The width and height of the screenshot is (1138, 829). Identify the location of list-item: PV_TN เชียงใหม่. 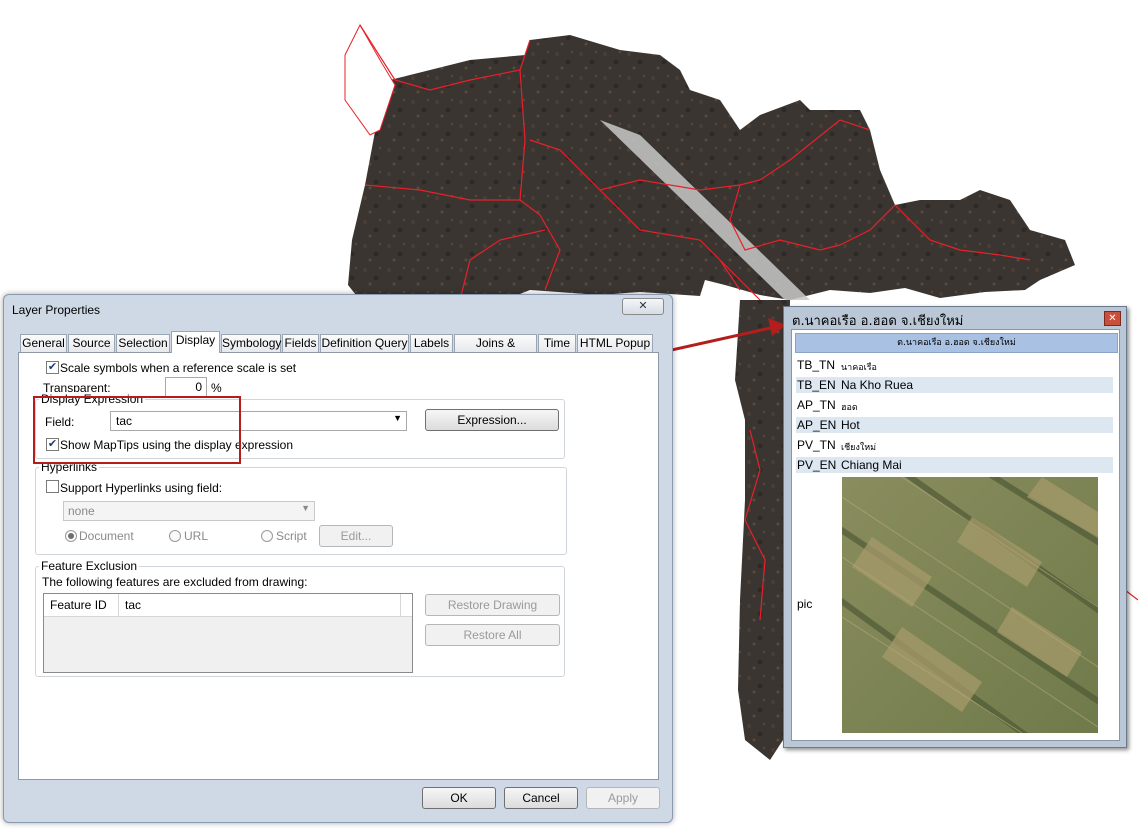
(954, 445).